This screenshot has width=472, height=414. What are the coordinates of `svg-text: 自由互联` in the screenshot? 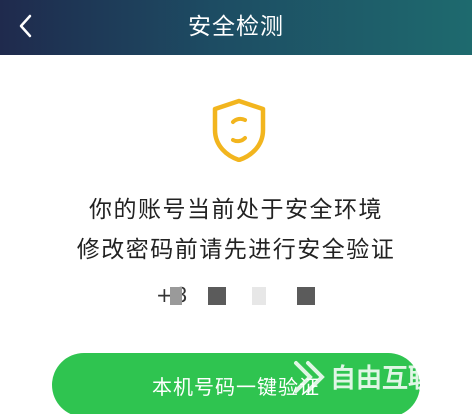 It's located at (382, 378).